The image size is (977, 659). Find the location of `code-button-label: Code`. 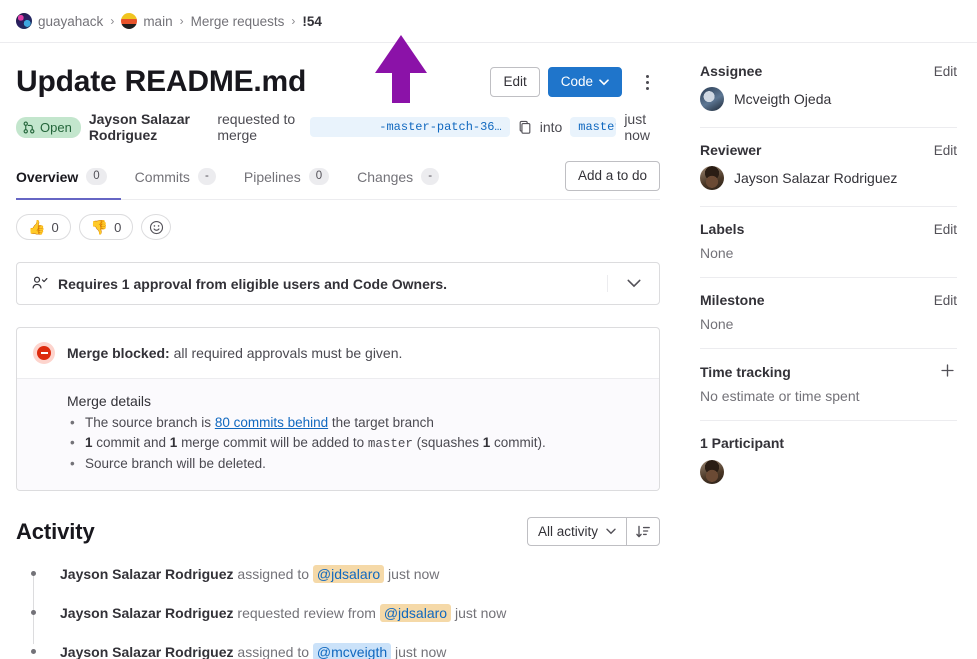

code-button-label: Code is located at coordinates (576, 81).